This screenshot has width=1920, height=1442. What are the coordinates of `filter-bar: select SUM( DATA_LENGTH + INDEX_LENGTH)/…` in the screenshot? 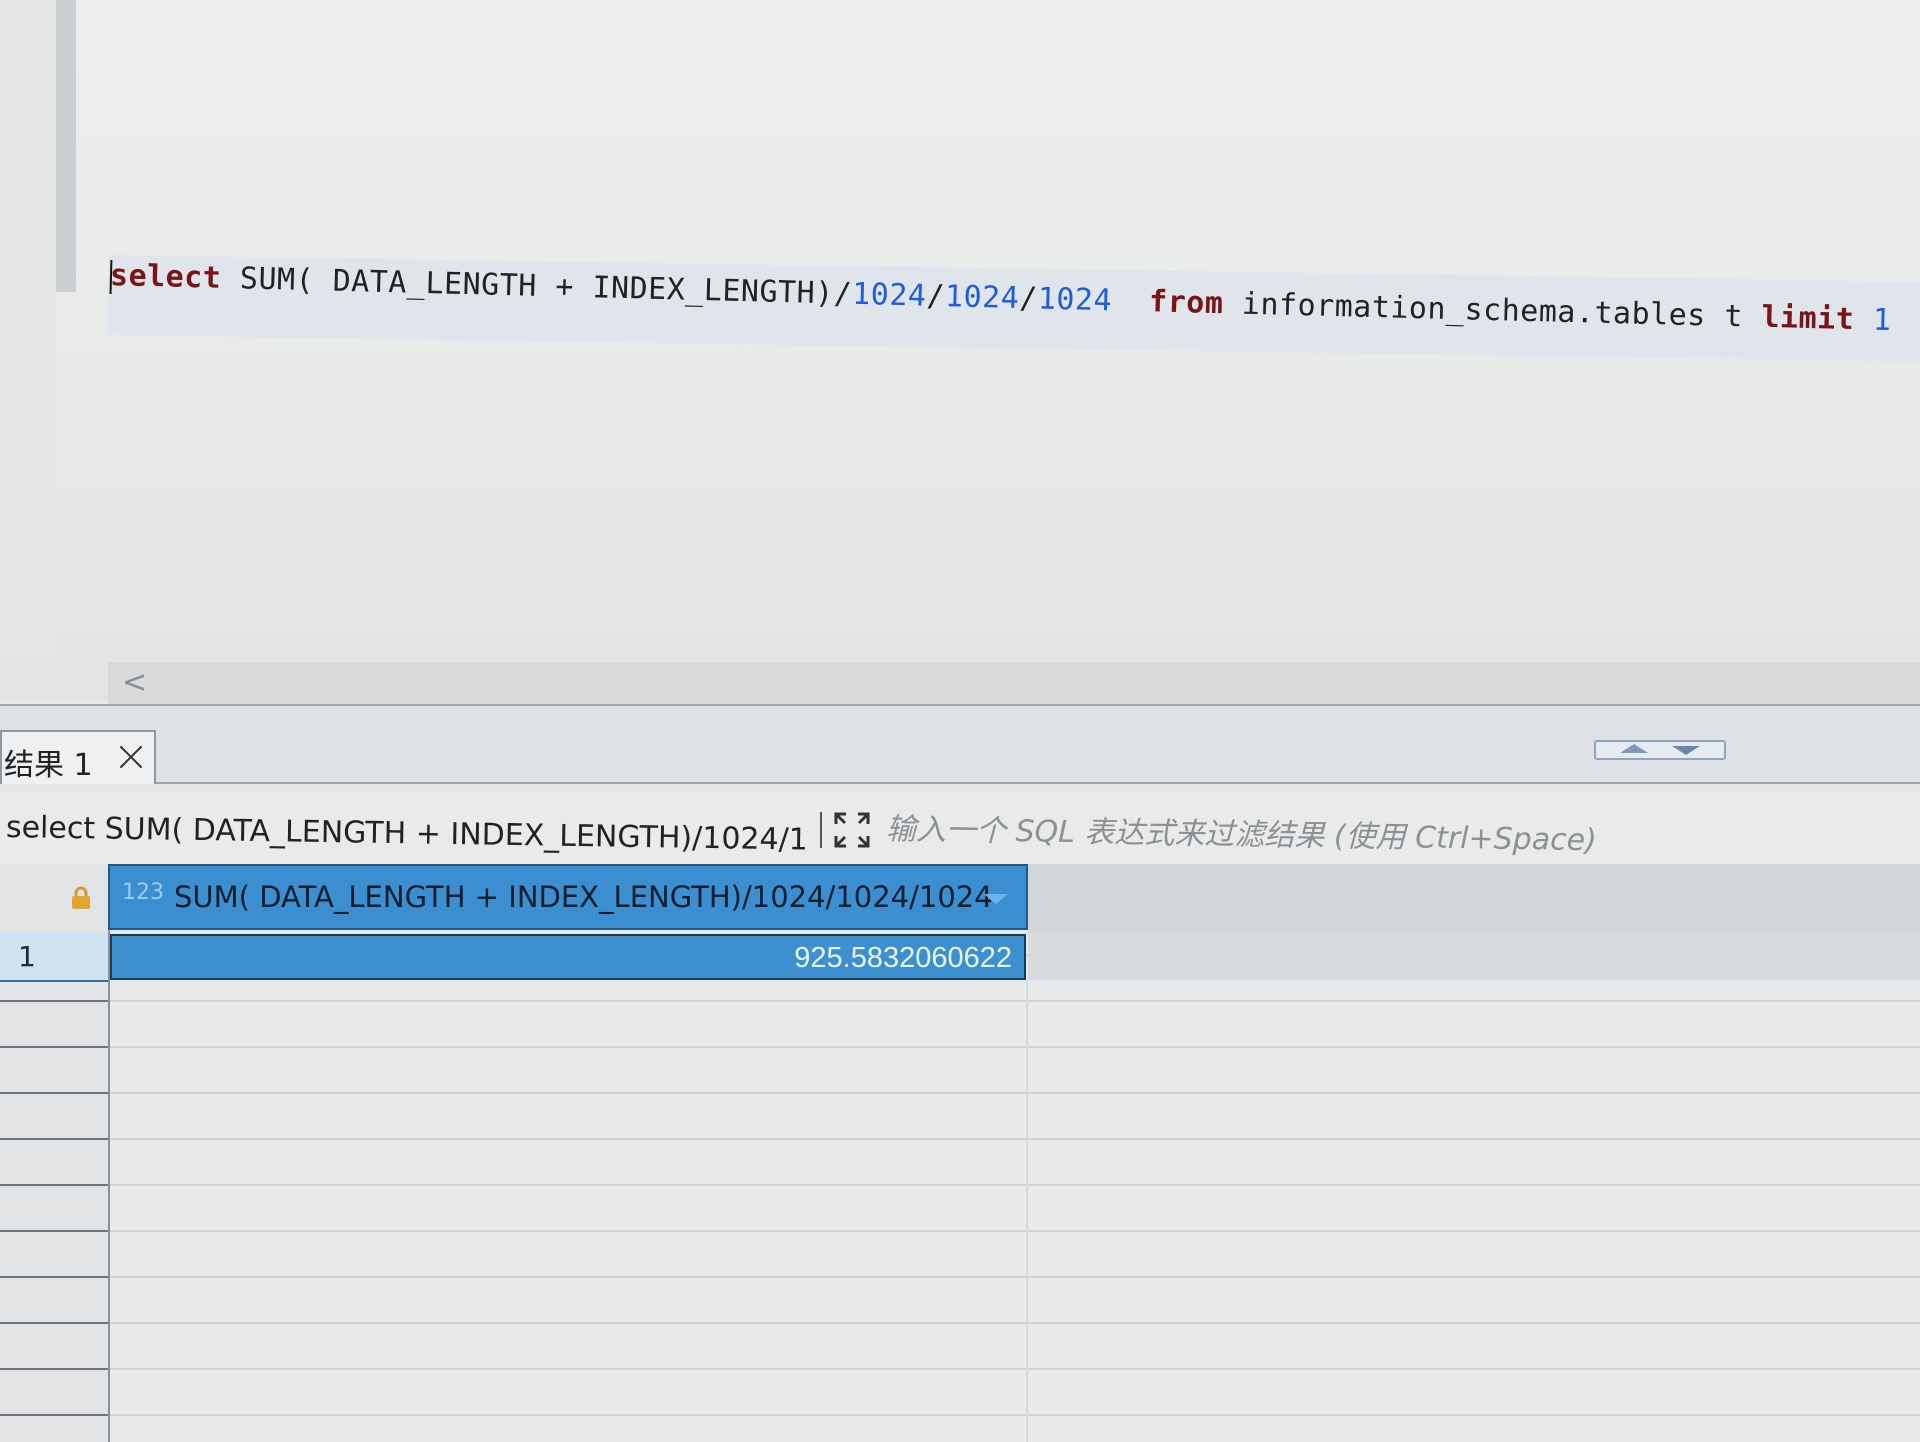 It's located at (960, 830).